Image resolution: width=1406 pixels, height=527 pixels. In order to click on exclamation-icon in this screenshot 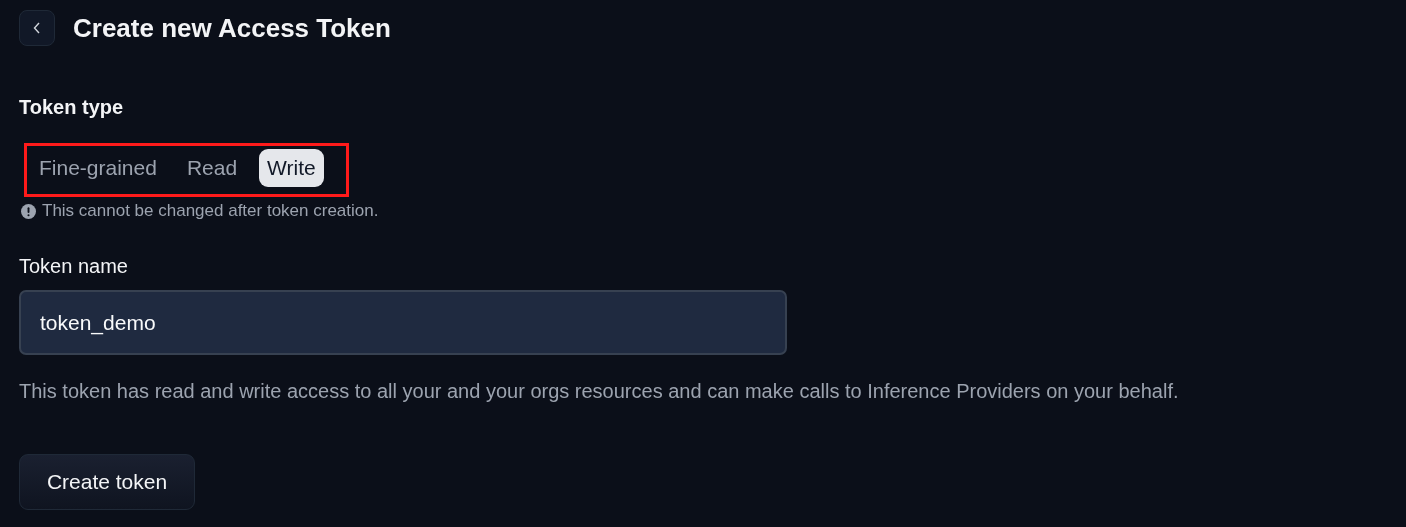, I will do `click(28, 211)`.